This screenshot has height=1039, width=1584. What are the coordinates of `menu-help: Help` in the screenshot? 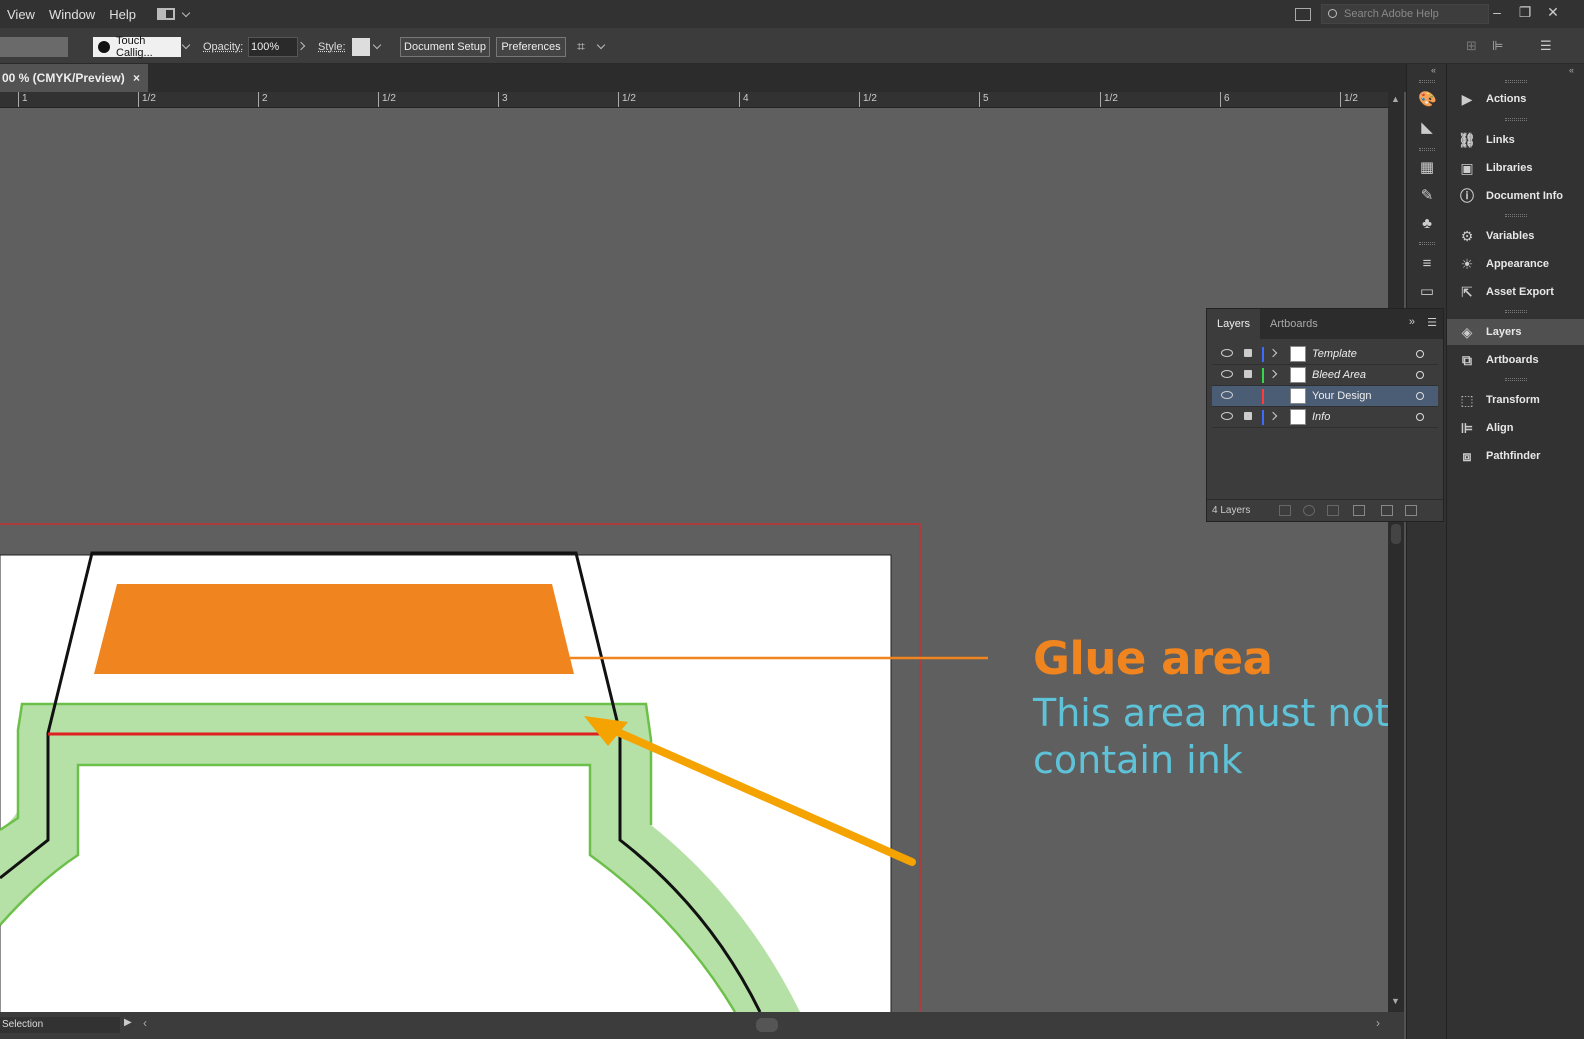 It's located at (122, 14).